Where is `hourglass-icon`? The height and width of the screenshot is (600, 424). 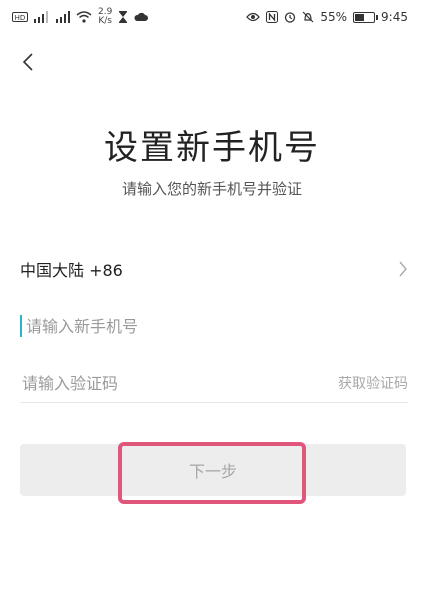
hourglass-icon is located at coordinates (123, 17).